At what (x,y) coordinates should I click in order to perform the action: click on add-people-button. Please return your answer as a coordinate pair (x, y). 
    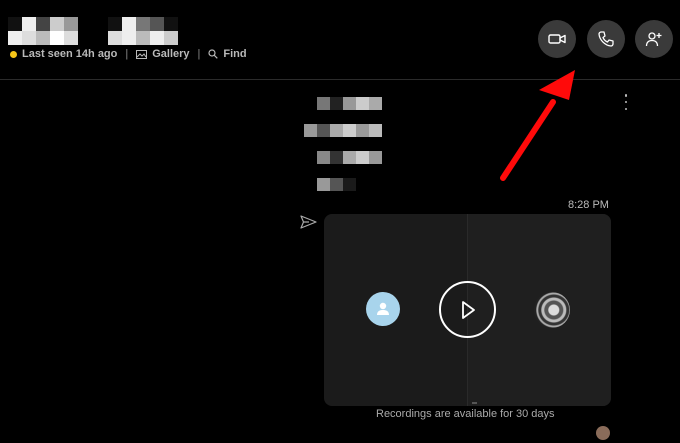
    Looking at the image, I should click on (654, 39).